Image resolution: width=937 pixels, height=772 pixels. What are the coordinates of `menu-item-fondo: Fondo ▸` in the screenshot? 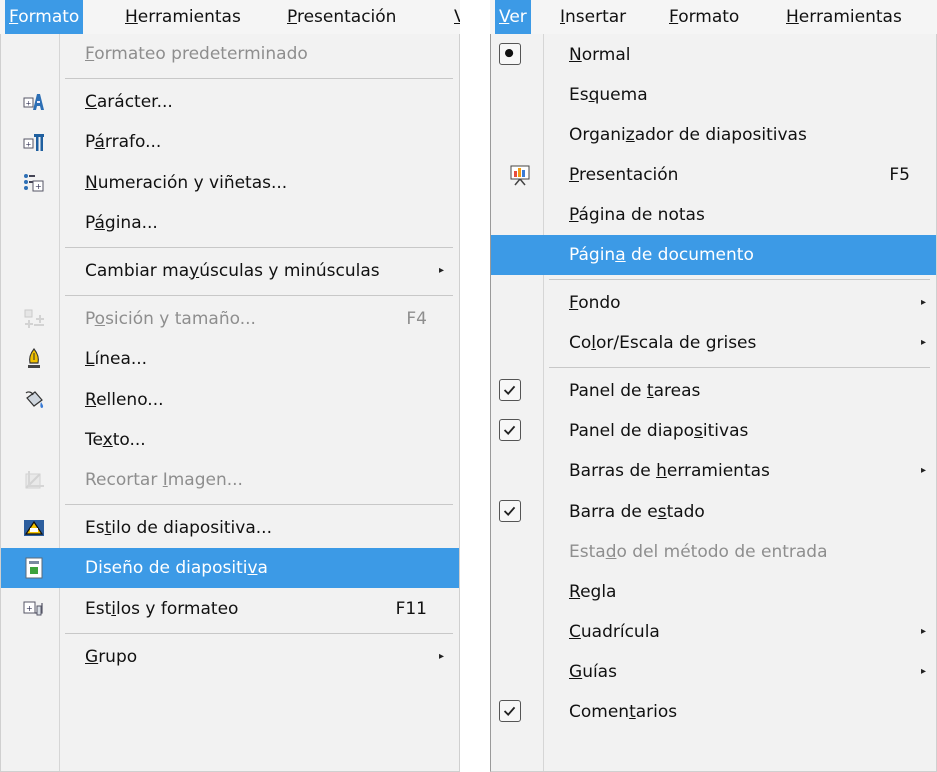 It's located at (713, 303).